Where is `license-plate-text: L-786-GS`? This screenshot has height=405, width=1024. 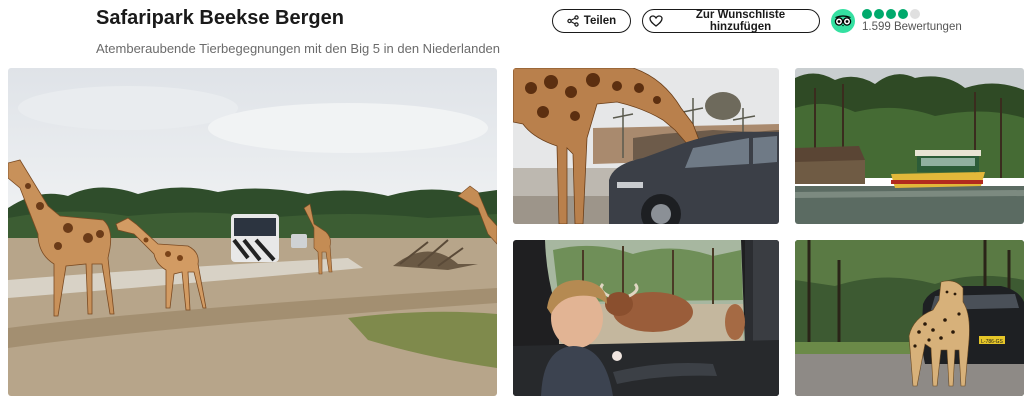 license-plate-text: L-786-GS is located at coordinates (992, 342).